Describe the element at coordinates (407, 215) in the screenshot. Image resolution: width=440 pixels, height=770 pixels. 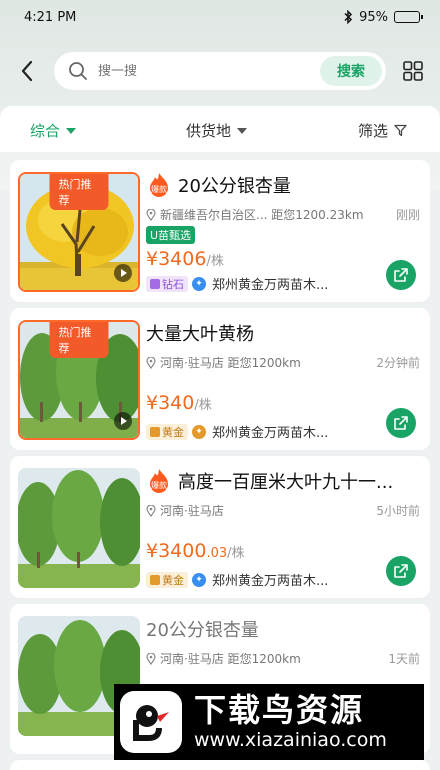
I see `post-time: 刚刚` at that location.